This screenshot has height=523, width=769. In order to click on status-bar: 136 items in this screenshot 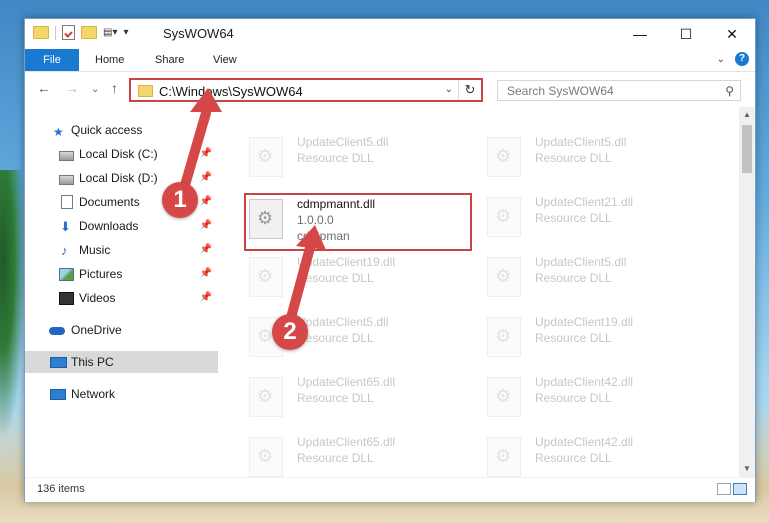, I will do `click(390, 489)`.